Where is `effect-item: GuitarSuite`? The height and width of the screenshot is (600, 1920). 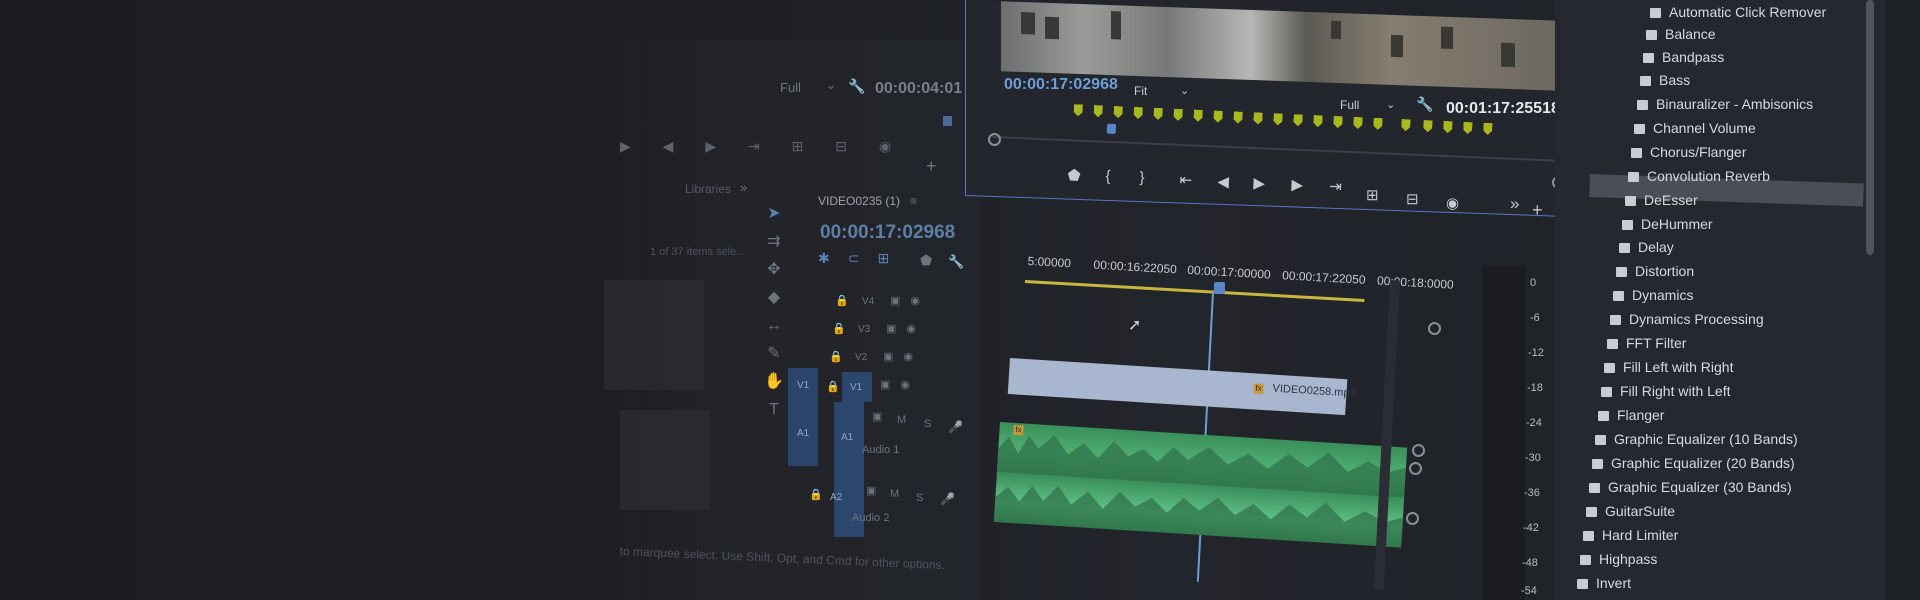 effect-item: GuitarSuite is located at coordinates (1630, 511).